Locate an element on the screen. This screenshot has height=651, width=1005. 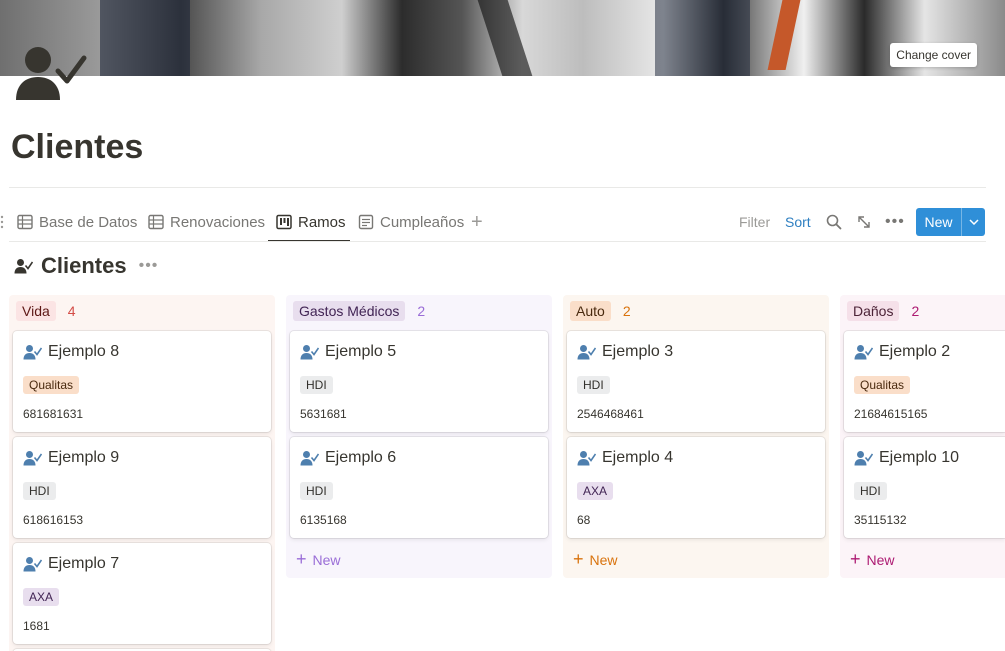
card-title: Ejemplo 4 is located at coordinates (625, 458).